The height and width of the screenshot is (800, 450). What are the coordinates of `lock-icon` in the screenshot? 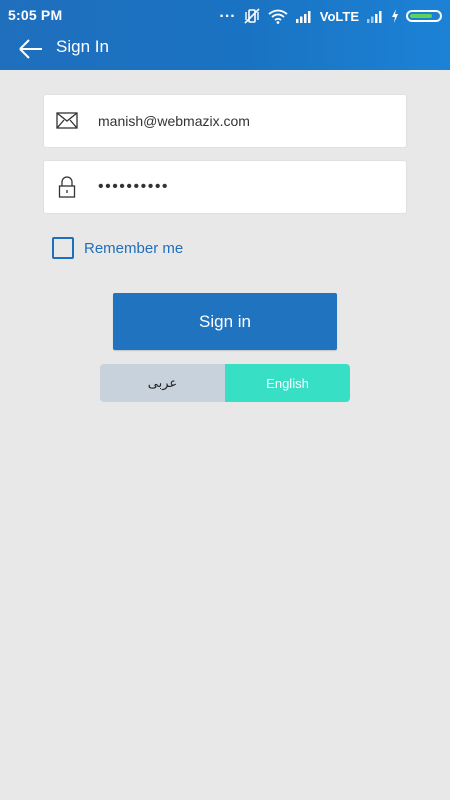 It's located at (67, 187).